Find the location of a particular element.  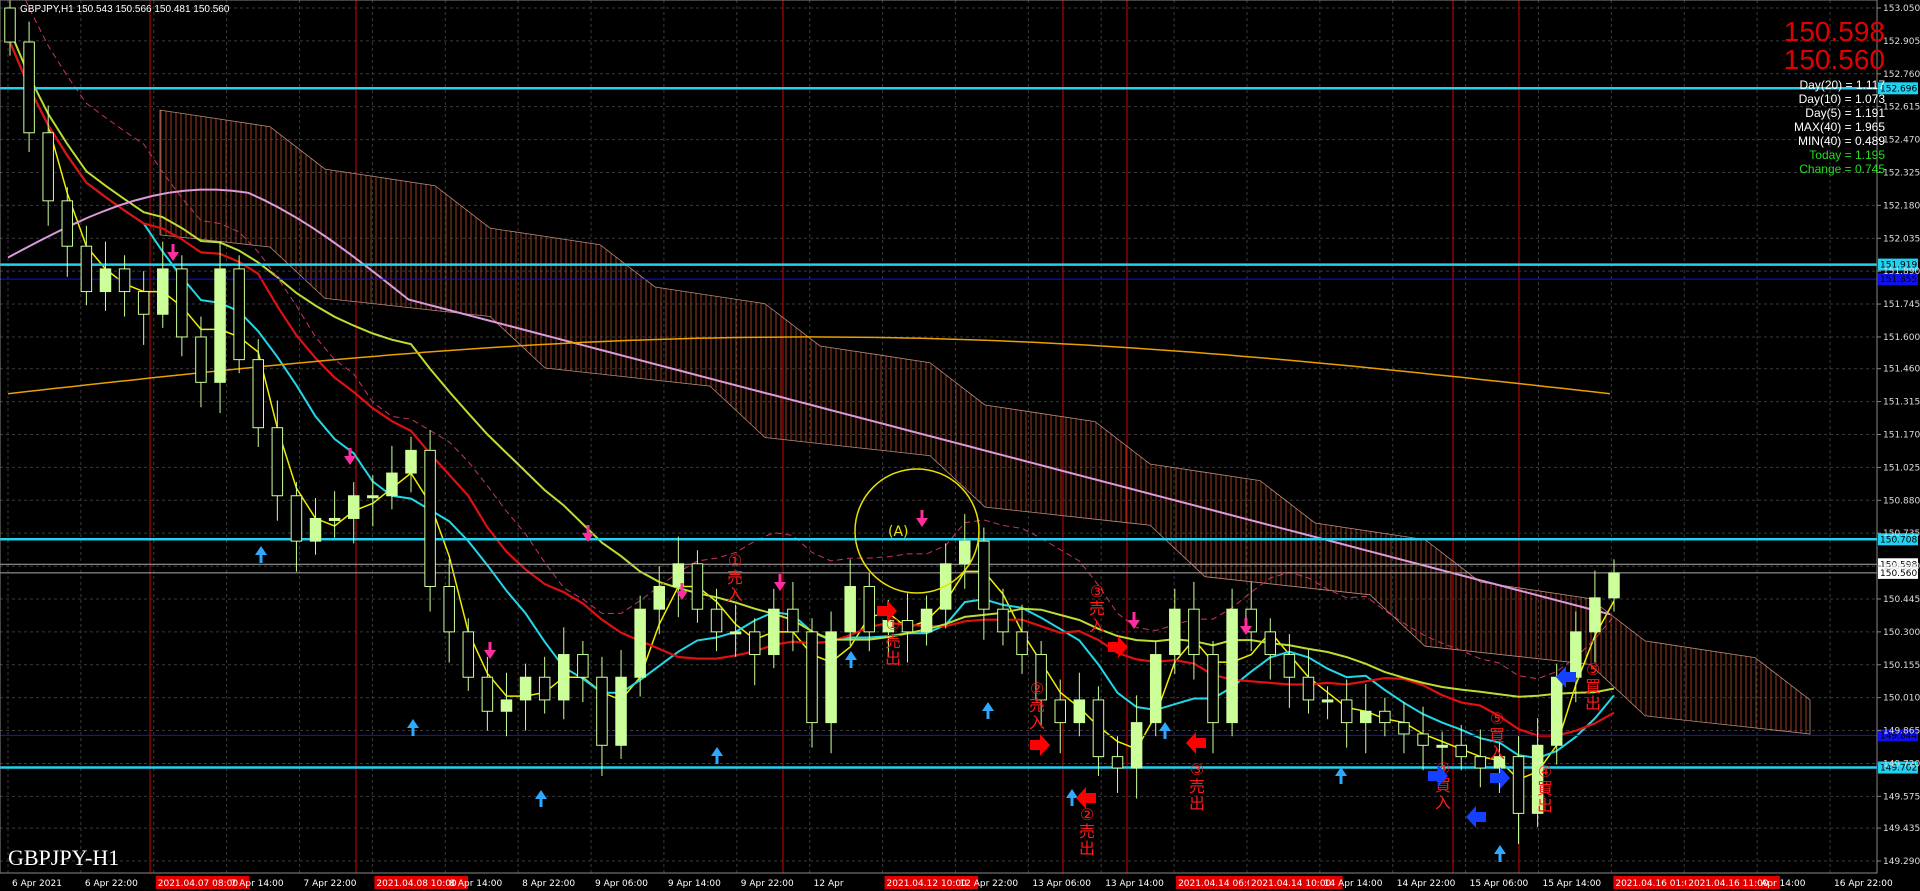

x-tick-label: 2021.04.07 08:00 is located at coordinates (198, 884).